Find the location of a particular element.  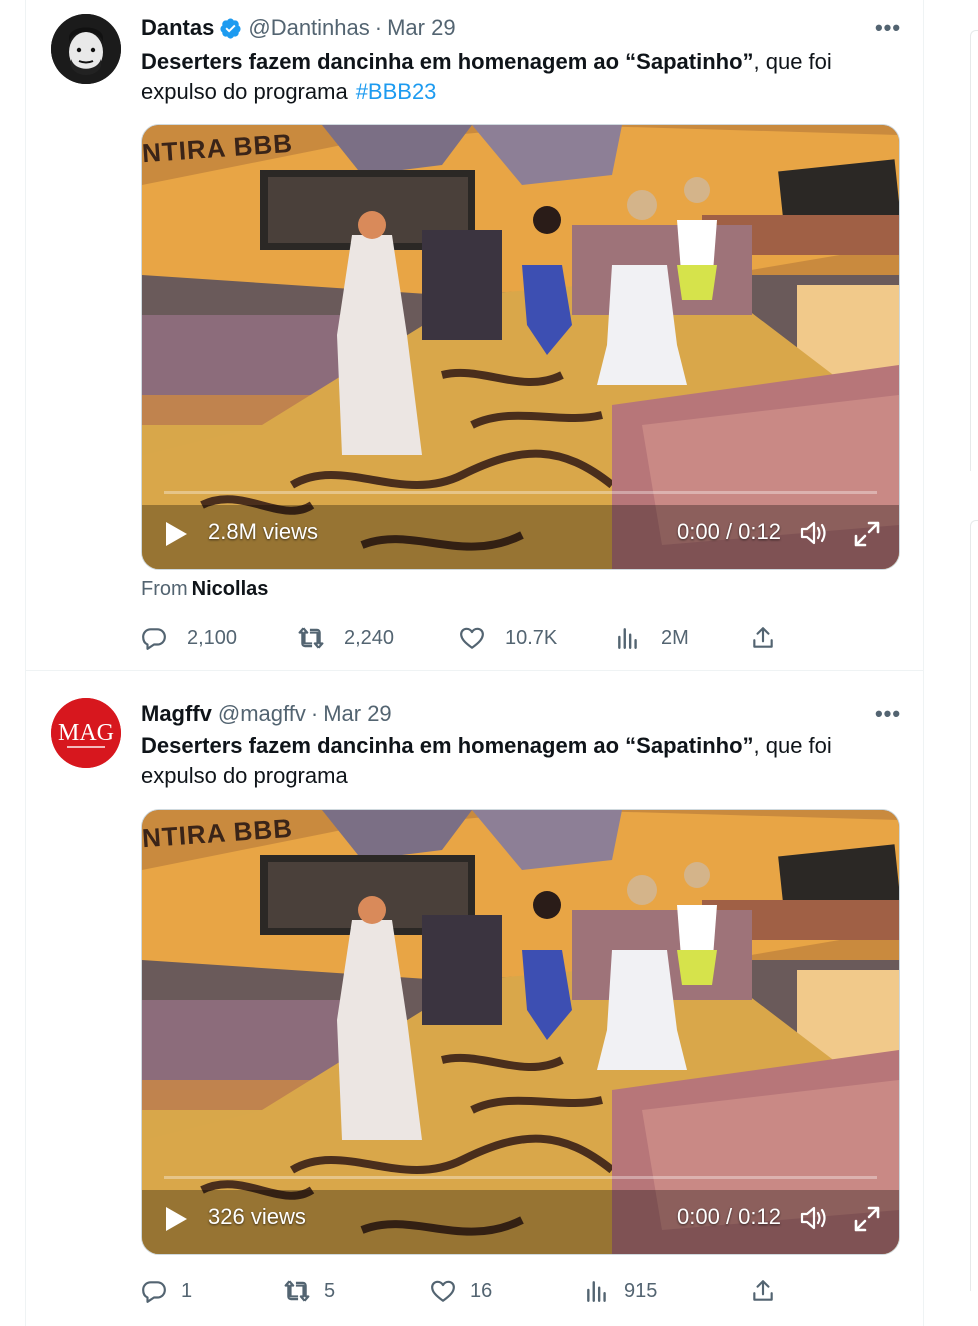

reply-button: 1 is located at coordinates (166, 1291).